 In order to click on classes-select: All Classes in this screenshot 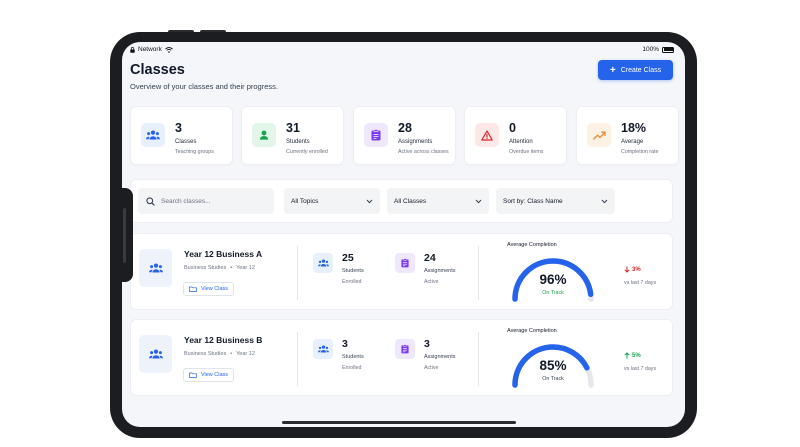, I will do `click(438, 201)`.